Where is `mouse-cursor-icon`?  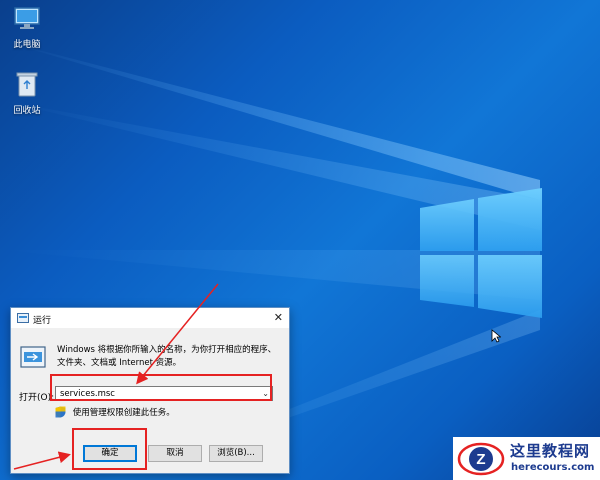 mouse-cursor-icon is located at coordinates (496, 336).